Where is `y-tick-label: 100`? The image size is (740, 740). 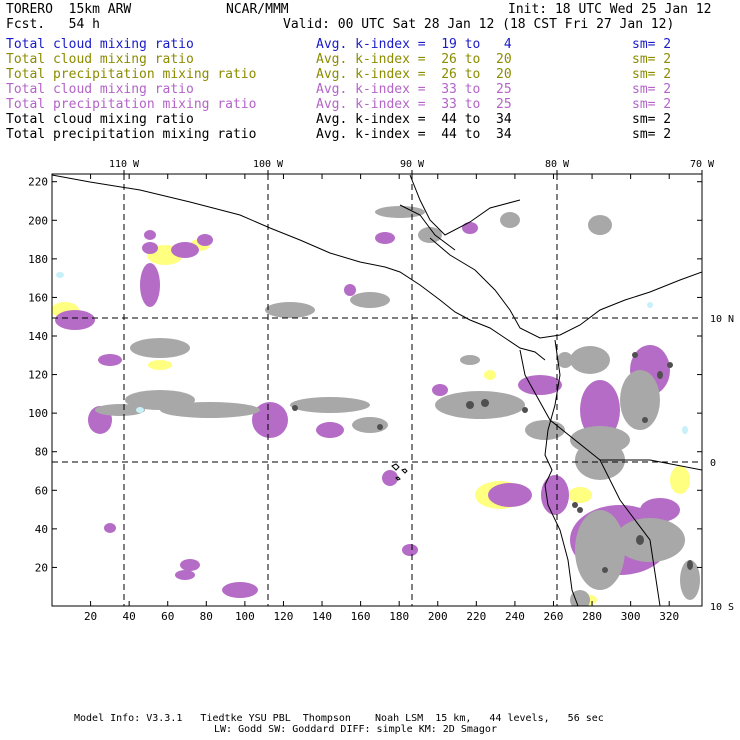
y-tick-label: 100 is located at coordinates (38, 413).